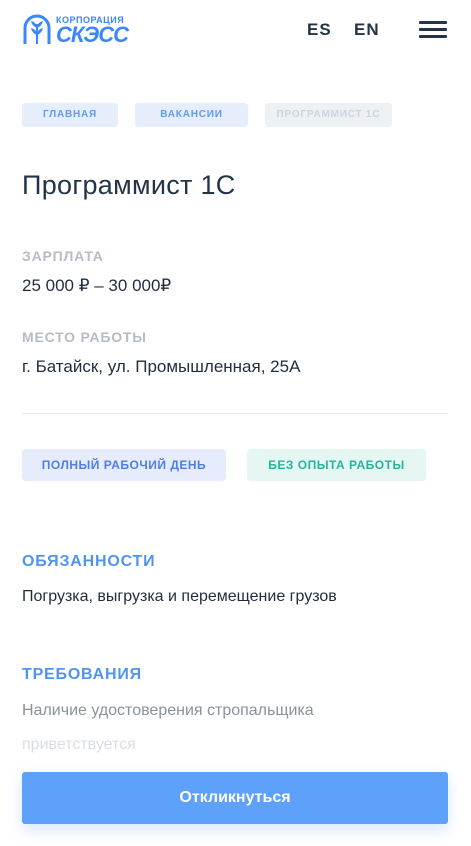 Image resolution: width=471 pixels, height=846 pixels. What do you see at coordinates (84, 337) in the screenshot?
I see `workplace-label: МЕСТО РАБОТЫ` at bounding box center [84, 337].